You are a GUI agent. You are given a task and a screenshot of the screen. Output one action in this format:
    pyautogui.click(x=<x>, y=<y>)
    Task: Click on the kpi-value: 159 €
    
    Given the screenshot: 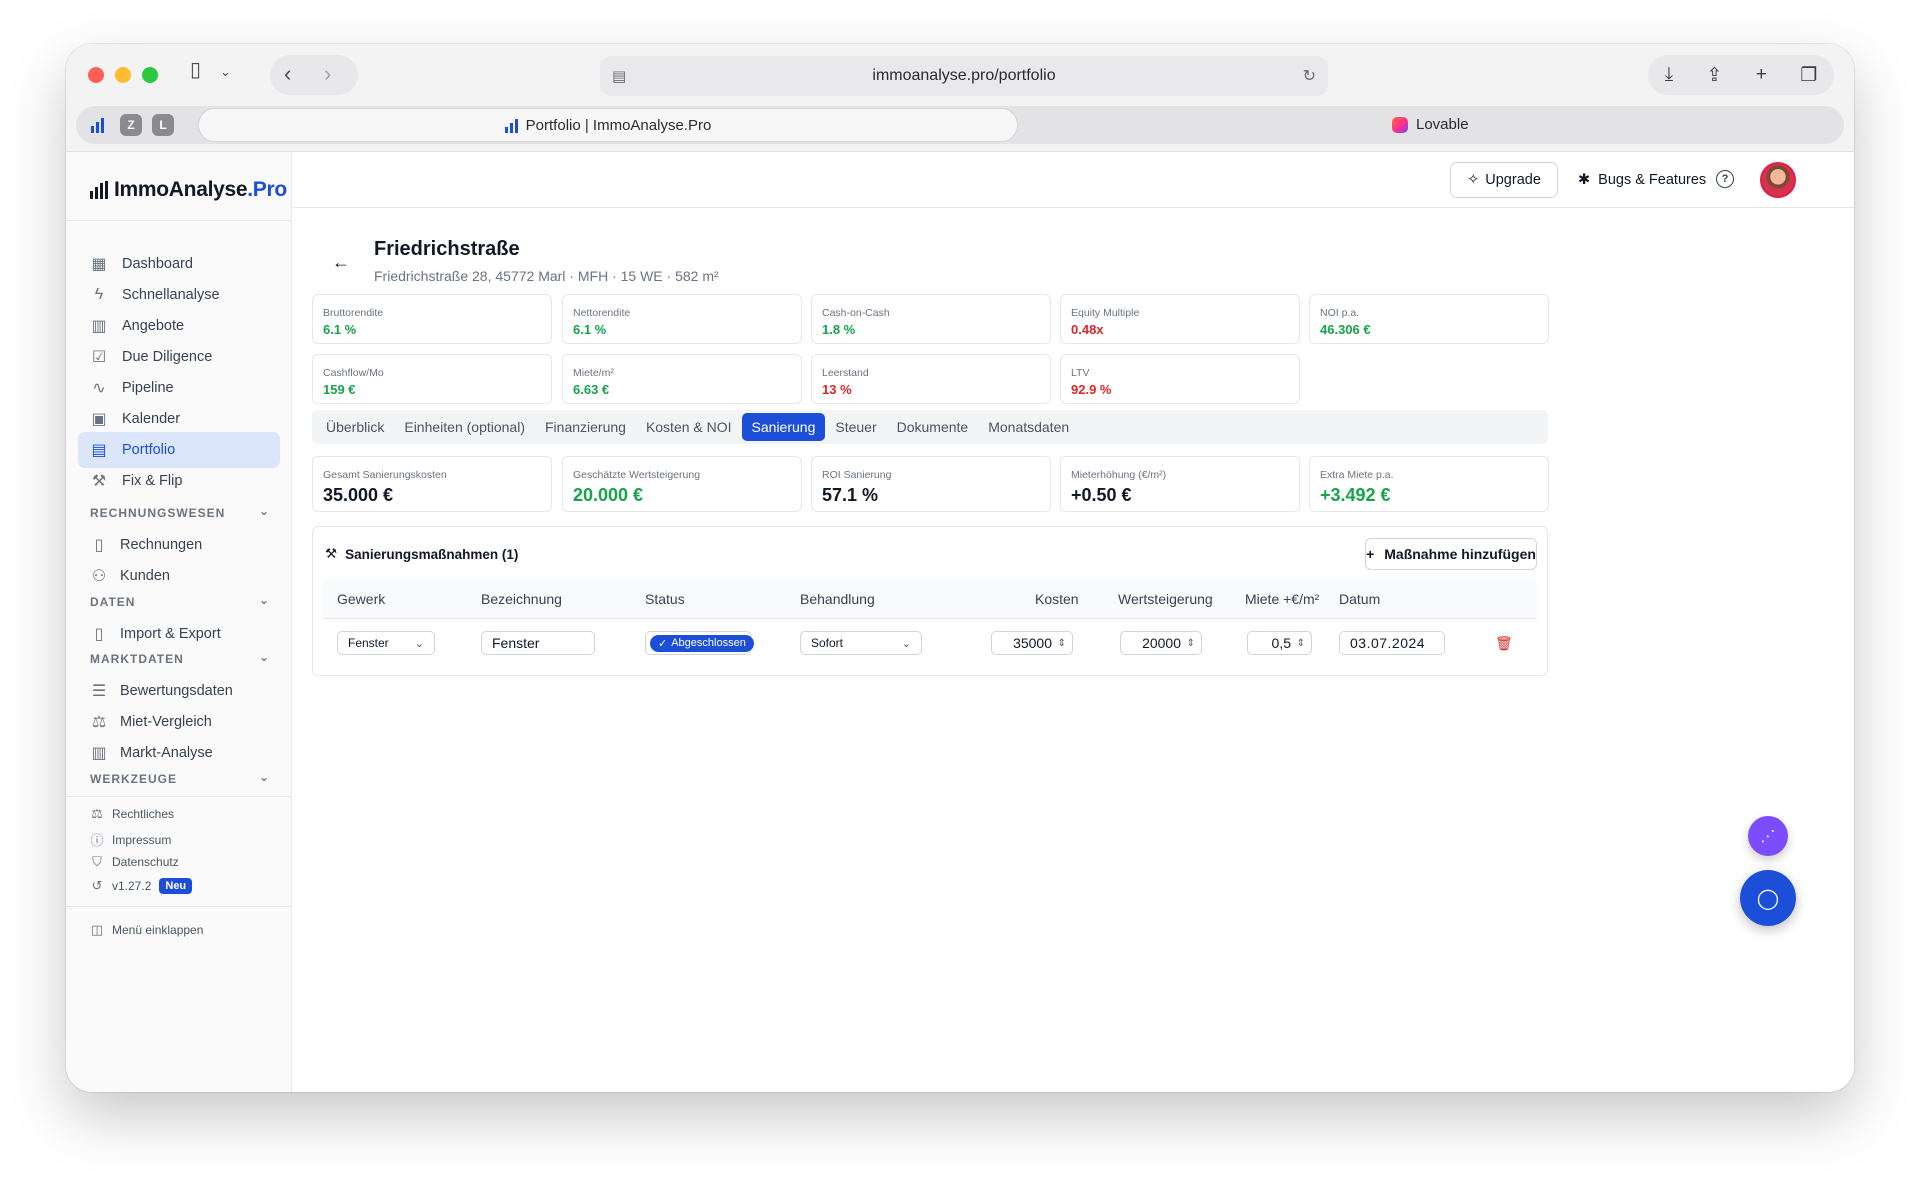 What is the action you would take?
    pyautogui.click(x=339, y=389)
    